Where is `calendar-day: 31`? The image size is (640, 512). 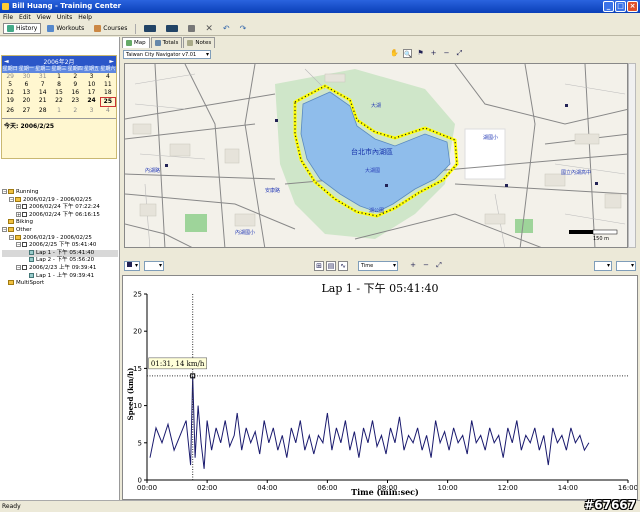 calendar-day: 31 is located at coordinates (43, 77).